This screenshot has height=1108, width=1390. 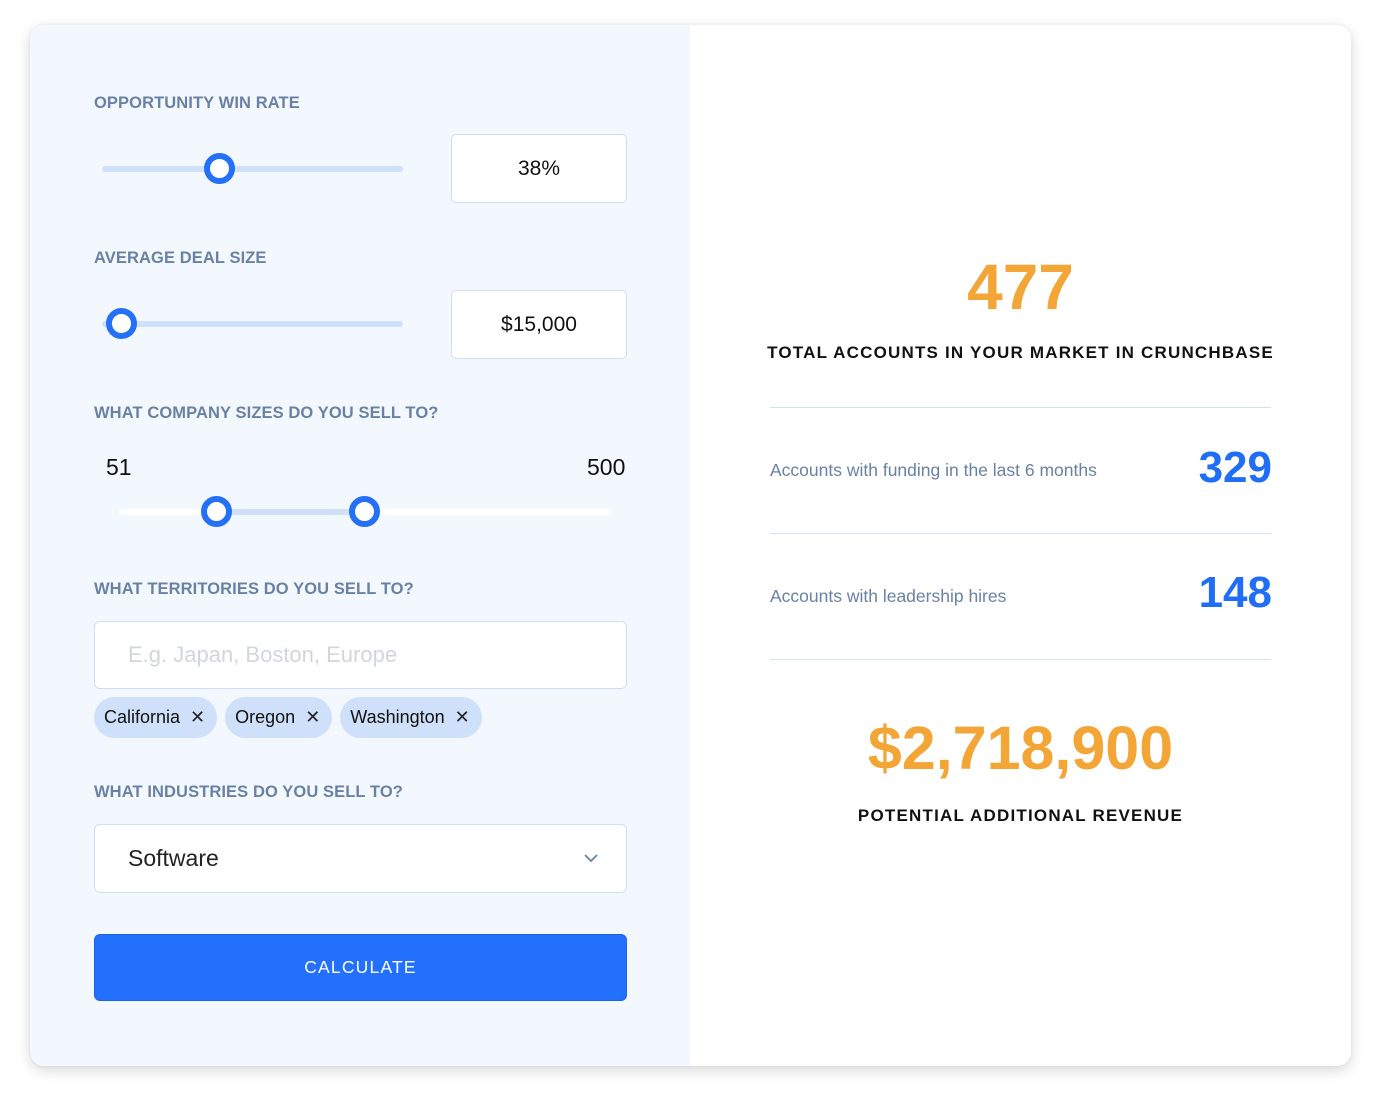 I want to click on industries-select: Software, so click(x=360, y=858).